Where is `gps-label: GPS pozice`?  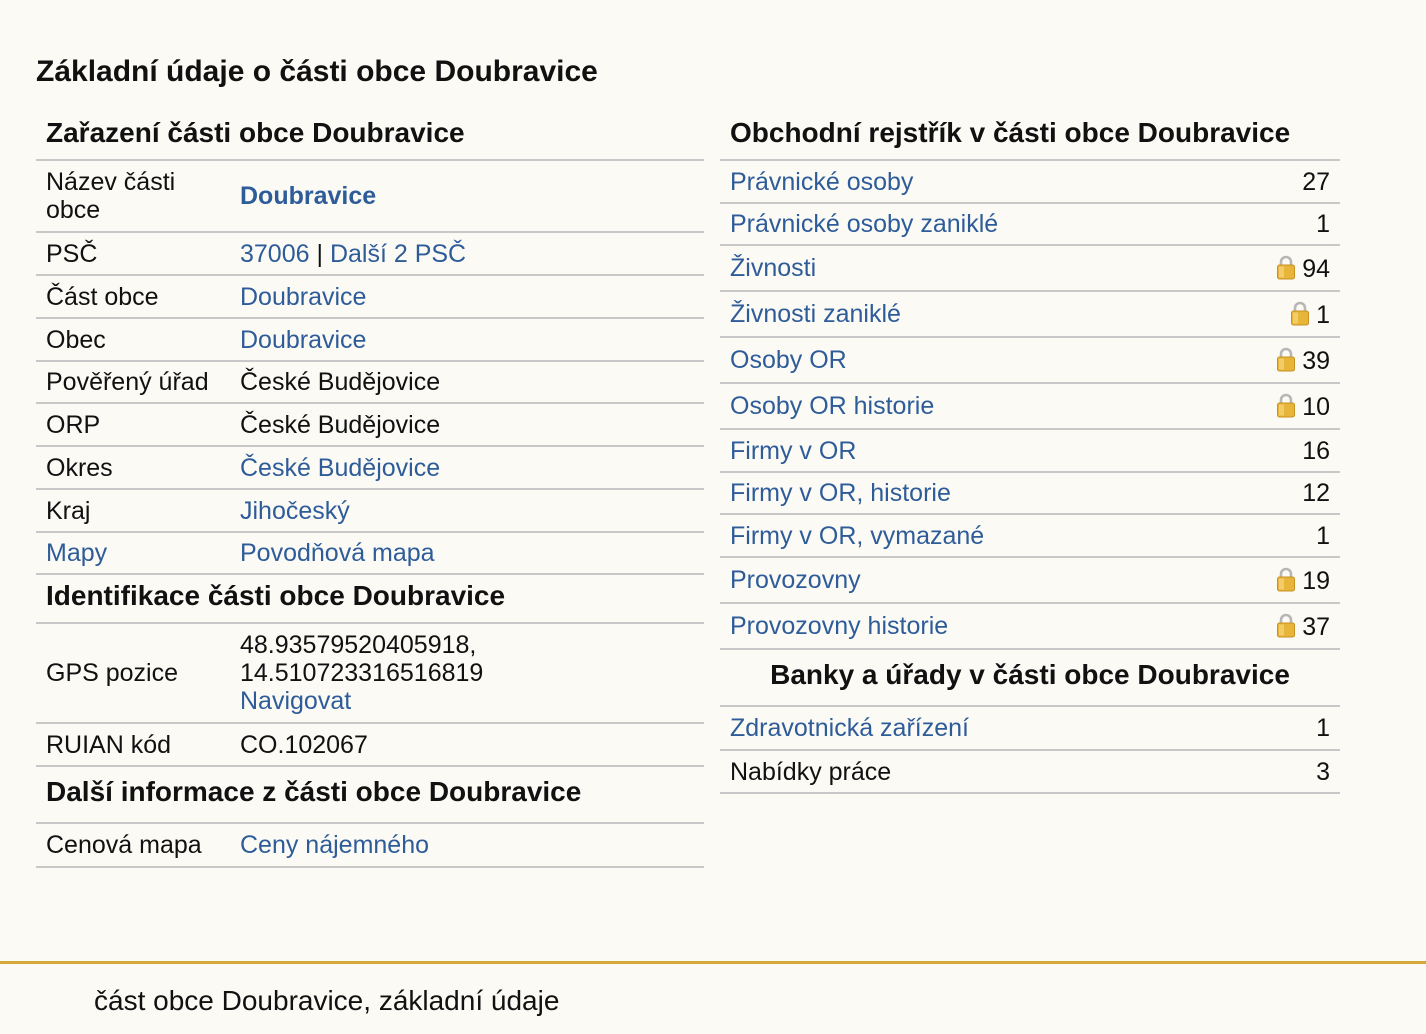
gps-label: GPS pozice is located at coordinates (133, 674).